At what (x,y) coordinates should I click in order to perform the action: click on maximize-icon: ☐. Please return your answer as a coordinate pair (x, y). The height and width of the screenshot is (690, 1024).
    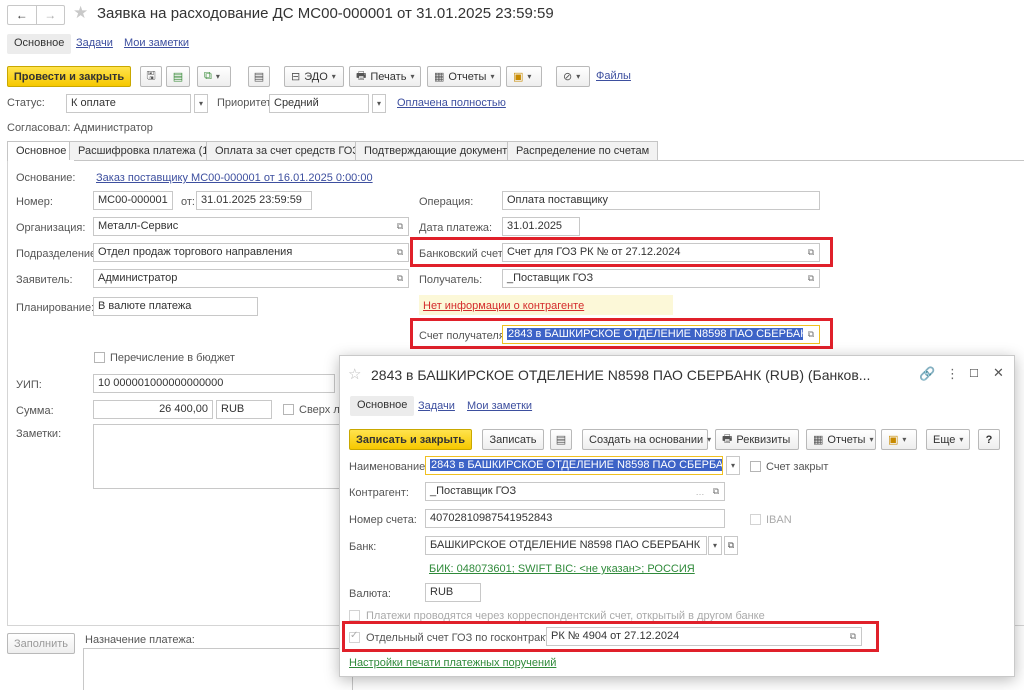
    Looking at the image, I should click on (974, 373).